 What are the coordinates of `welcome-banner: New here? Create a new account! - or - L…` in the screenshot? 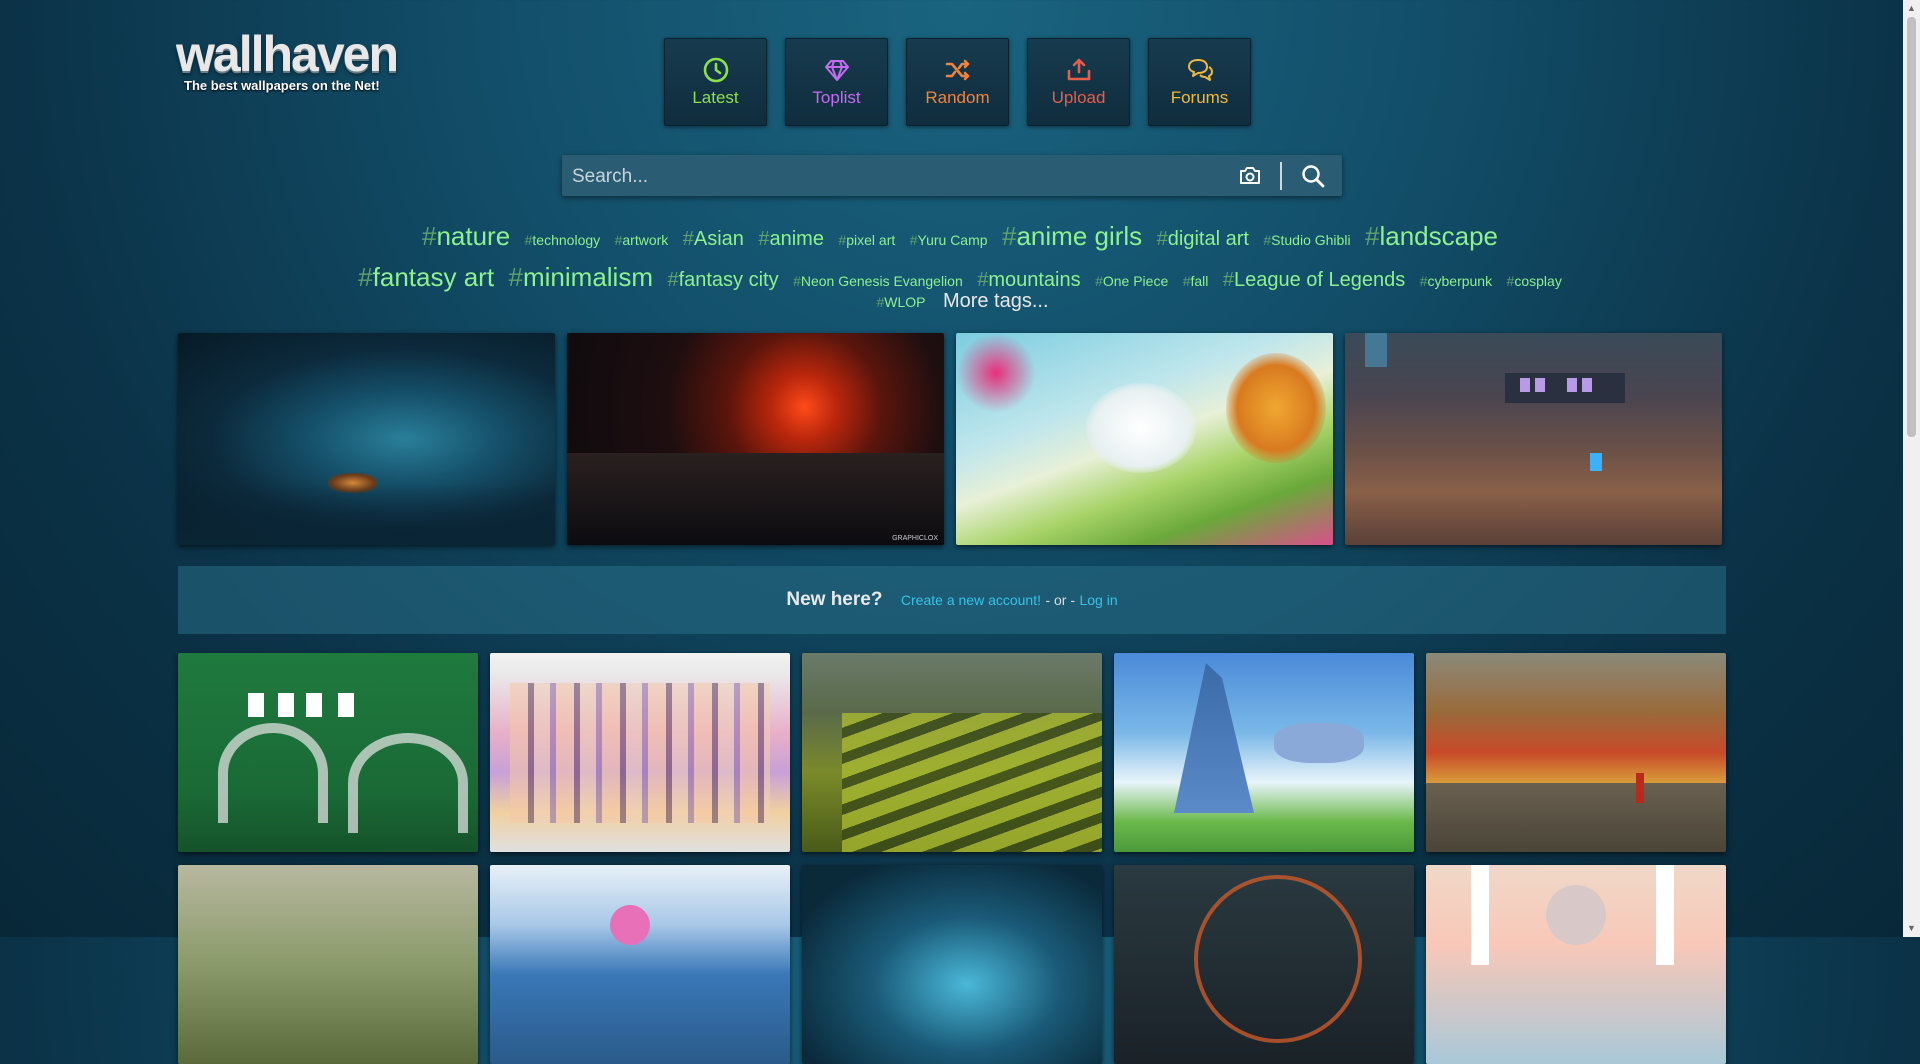 It's located at (952, 600).